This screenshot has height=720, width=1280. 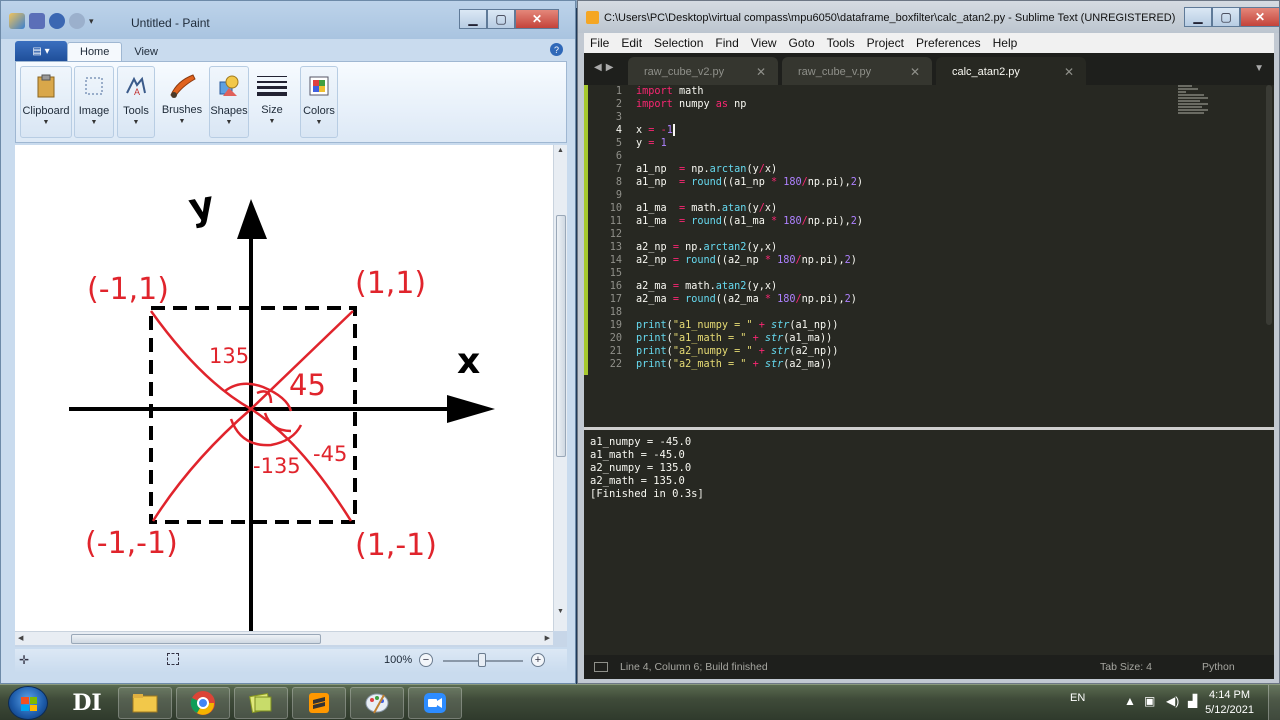 What do you see at coordinates (631, 43) in the screenshot?
I see `menu-edit: Edit` at bounding box center [631, 43].